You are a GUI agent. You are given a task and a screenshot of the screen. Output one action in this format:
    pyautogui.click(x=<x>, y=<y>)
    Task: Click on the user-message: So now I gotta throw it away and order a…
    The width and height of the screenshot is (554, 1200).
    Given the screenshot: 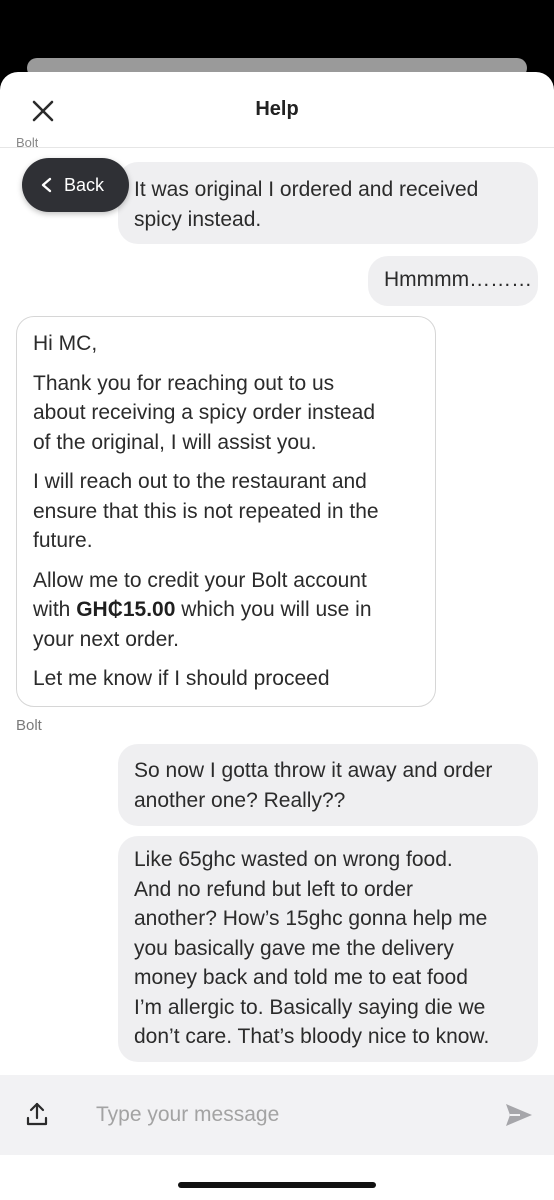 What is the action you would take?
    pyautogui.click(x=328, y=785)
    